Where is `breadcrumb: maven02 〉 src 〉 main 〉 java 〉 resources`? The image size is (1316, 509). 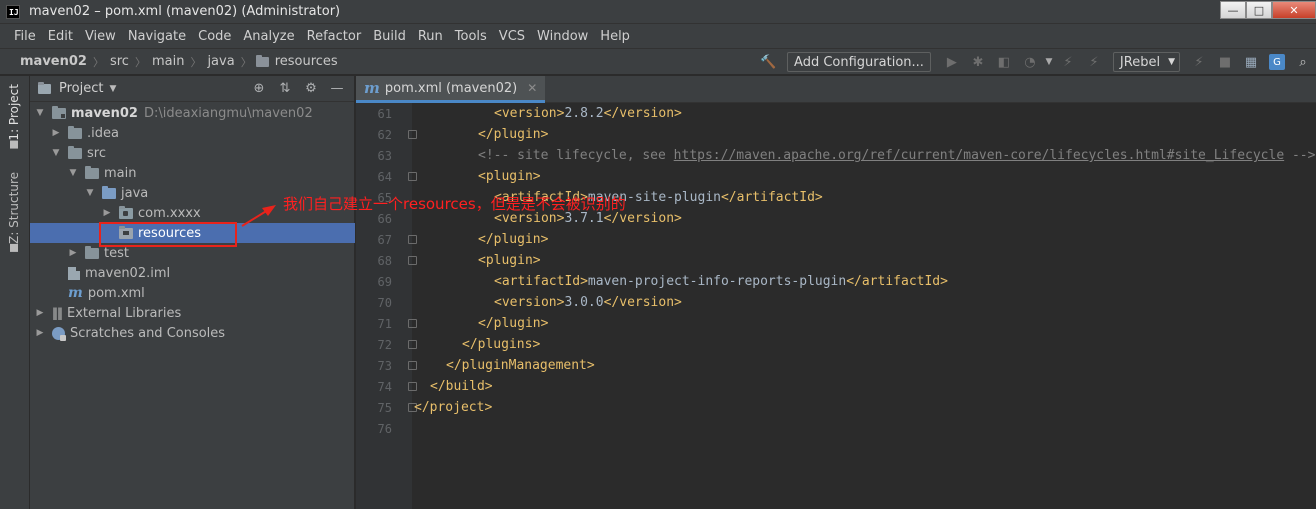 breadcrumb: maven02 〉 src 〉 main 〉 java 〉 resources is located at coordinates (170, 62).